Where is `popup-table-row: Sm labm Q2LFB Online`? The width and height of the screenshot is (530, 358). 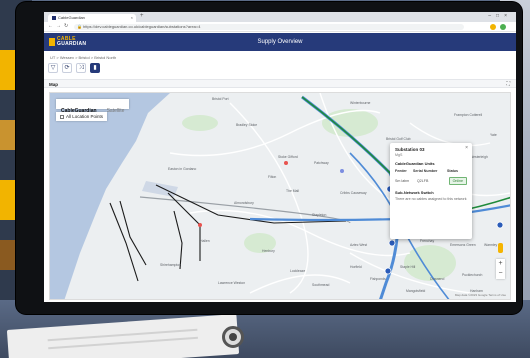 popup-table-row: Sm labm Q2LFB Online is located at coordinates (431, 181).